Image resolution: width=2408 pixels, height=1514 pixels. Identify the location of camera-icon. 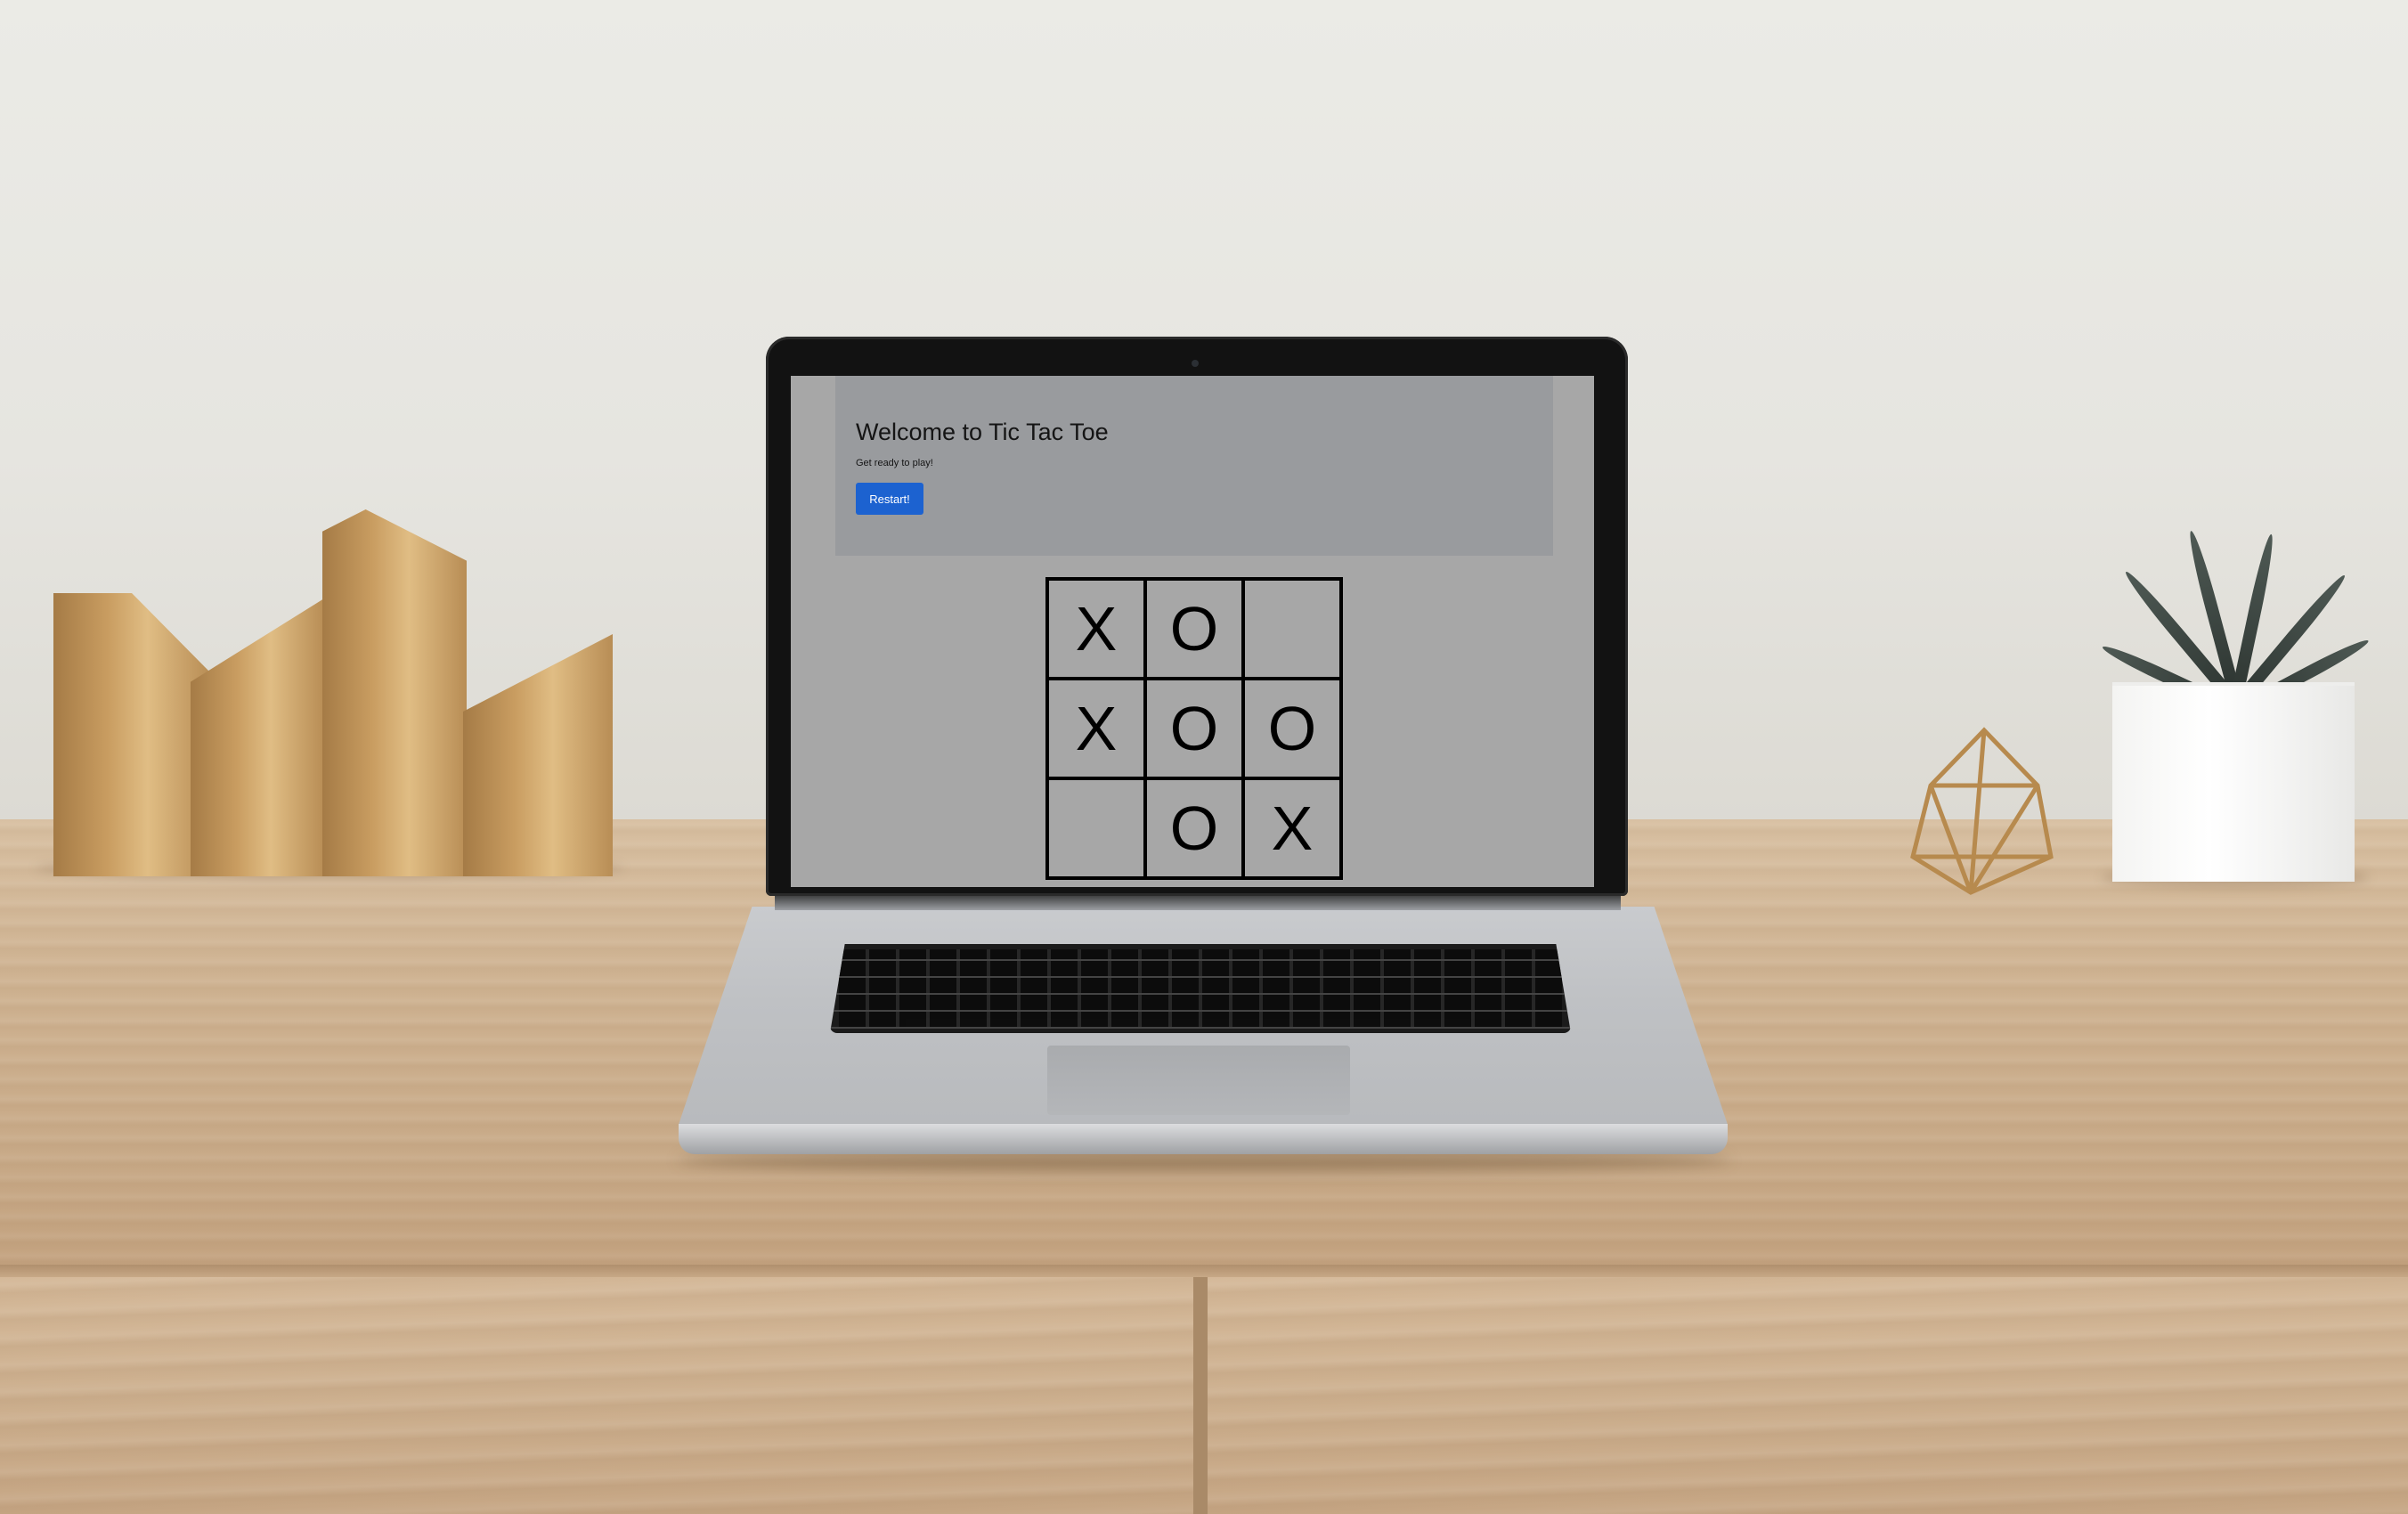
(1195, 363).